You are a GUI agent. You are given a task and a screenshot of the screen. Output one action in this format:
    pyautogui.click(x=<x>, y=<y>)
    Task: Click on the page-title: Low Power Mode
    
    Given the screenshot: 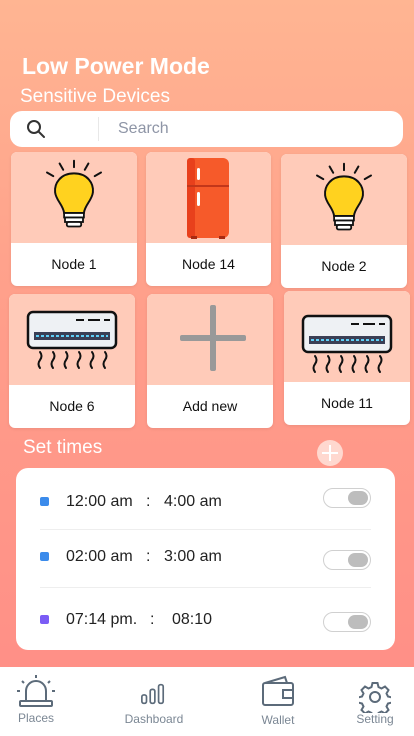 What is the action you would take?
    pyautogui.click(x=116, y=66)
    